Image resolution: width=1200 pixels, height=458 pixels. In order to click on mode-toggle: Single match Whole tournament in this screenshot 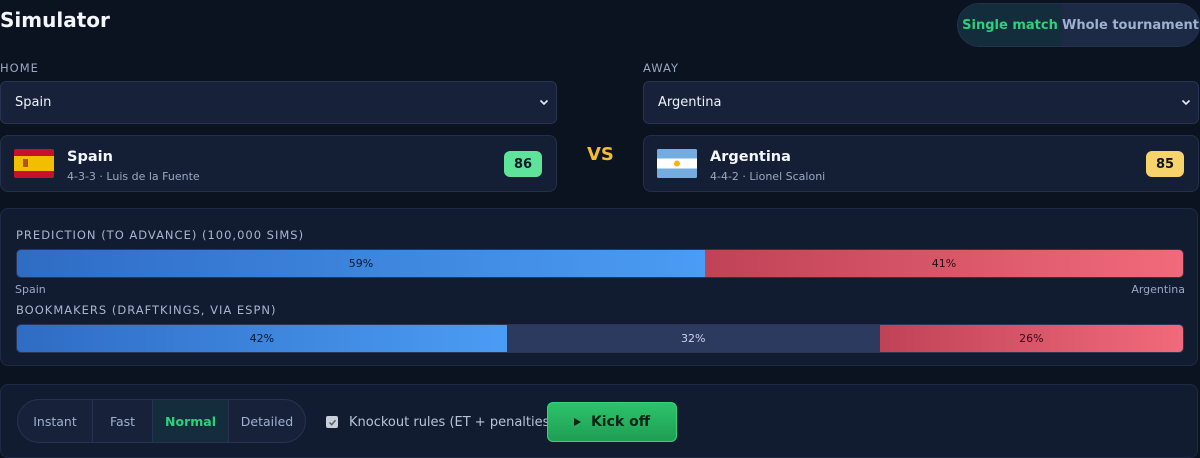, I will do `click(1078, 25)`.